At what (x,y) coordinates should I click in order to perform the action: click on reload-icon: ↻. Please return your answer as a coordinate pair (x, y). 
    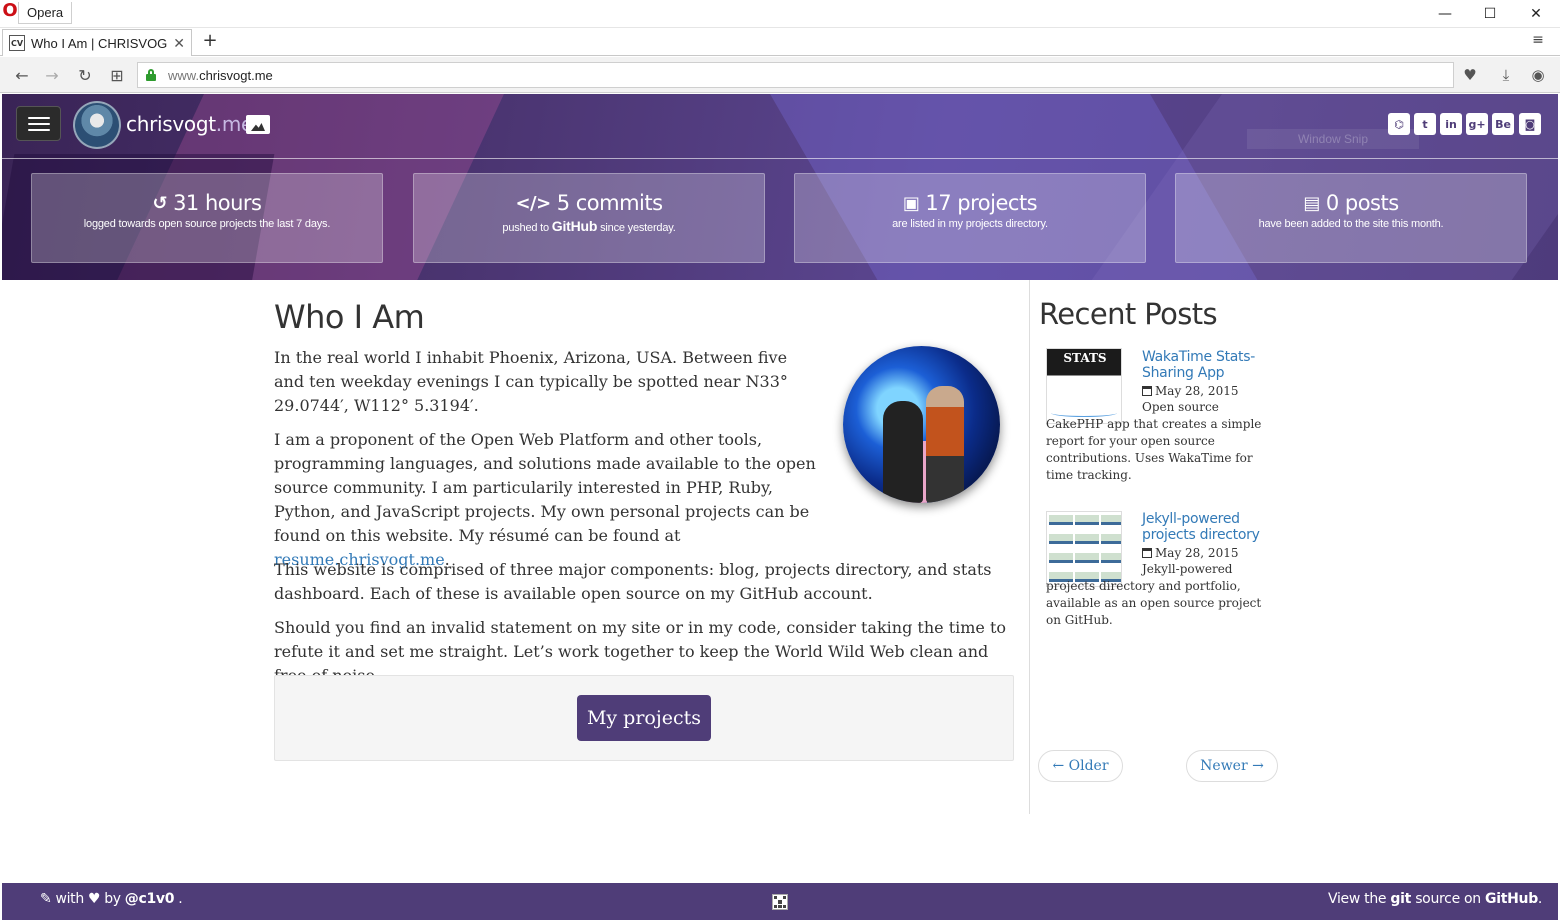
    Looking at the image, I should click on (85, 75).